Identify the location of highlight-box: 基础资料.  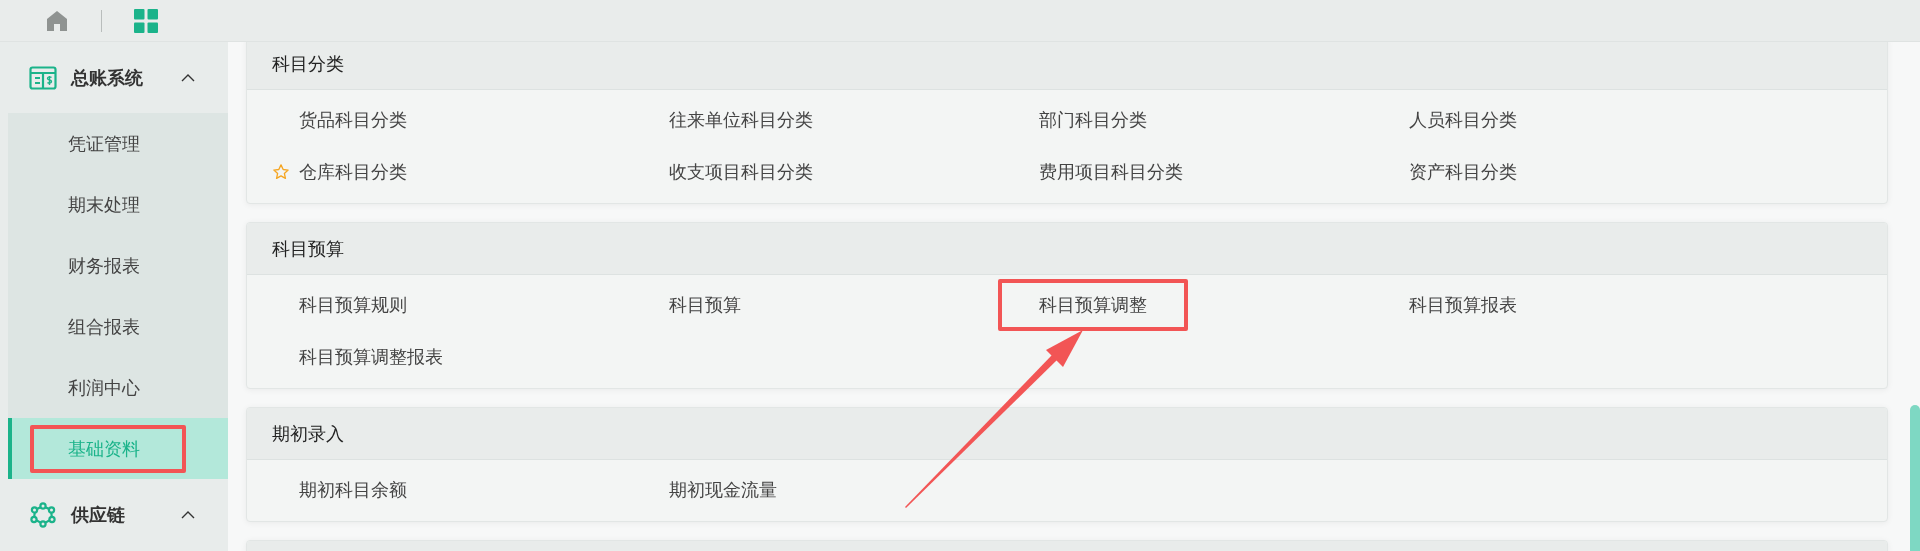
(108, 448).